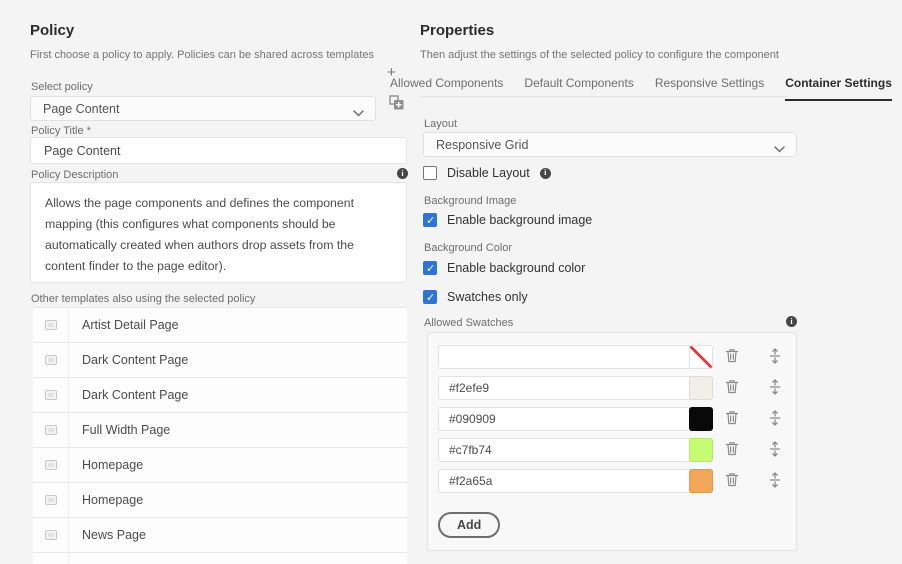 Image resolution: width=902 pixels, height=564 pixels. Describe the element at coordinates (838, 88) in the screenshot. I see `tab-container-settings: Container Settings` at that location.